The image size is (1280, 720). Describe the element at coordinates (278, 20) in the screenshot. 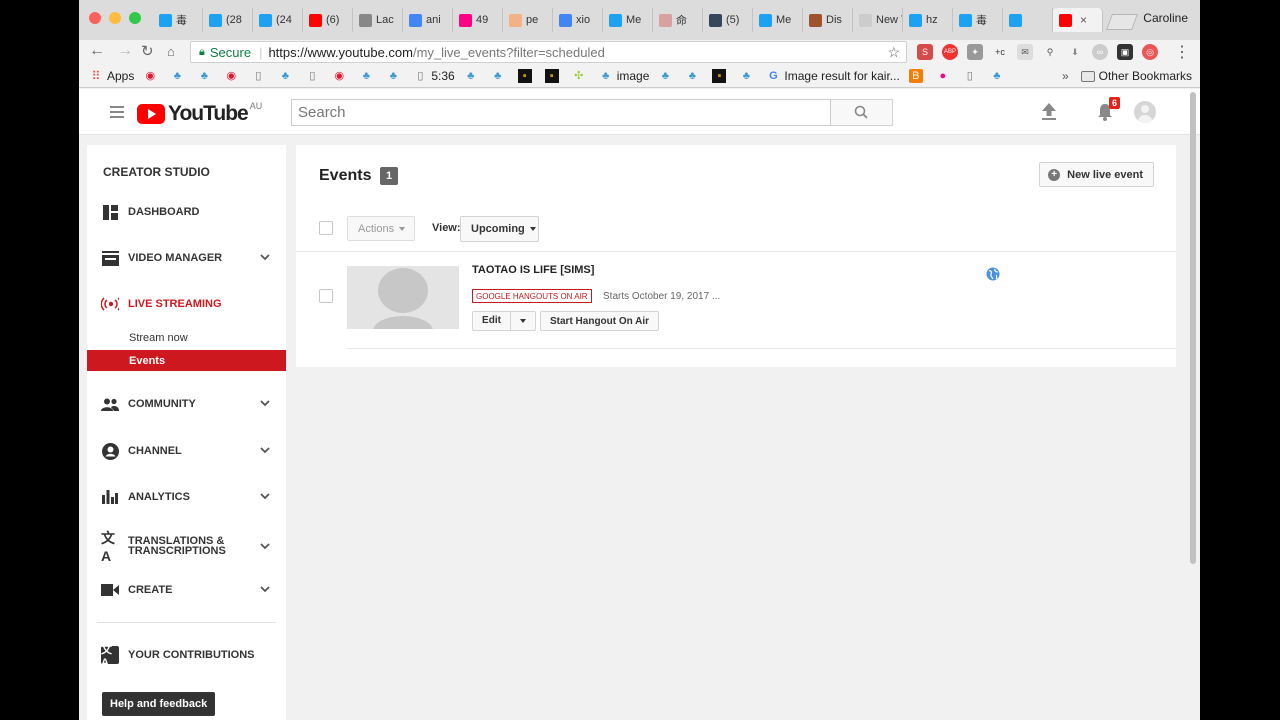

I see `browser-tab: (24` at that location.